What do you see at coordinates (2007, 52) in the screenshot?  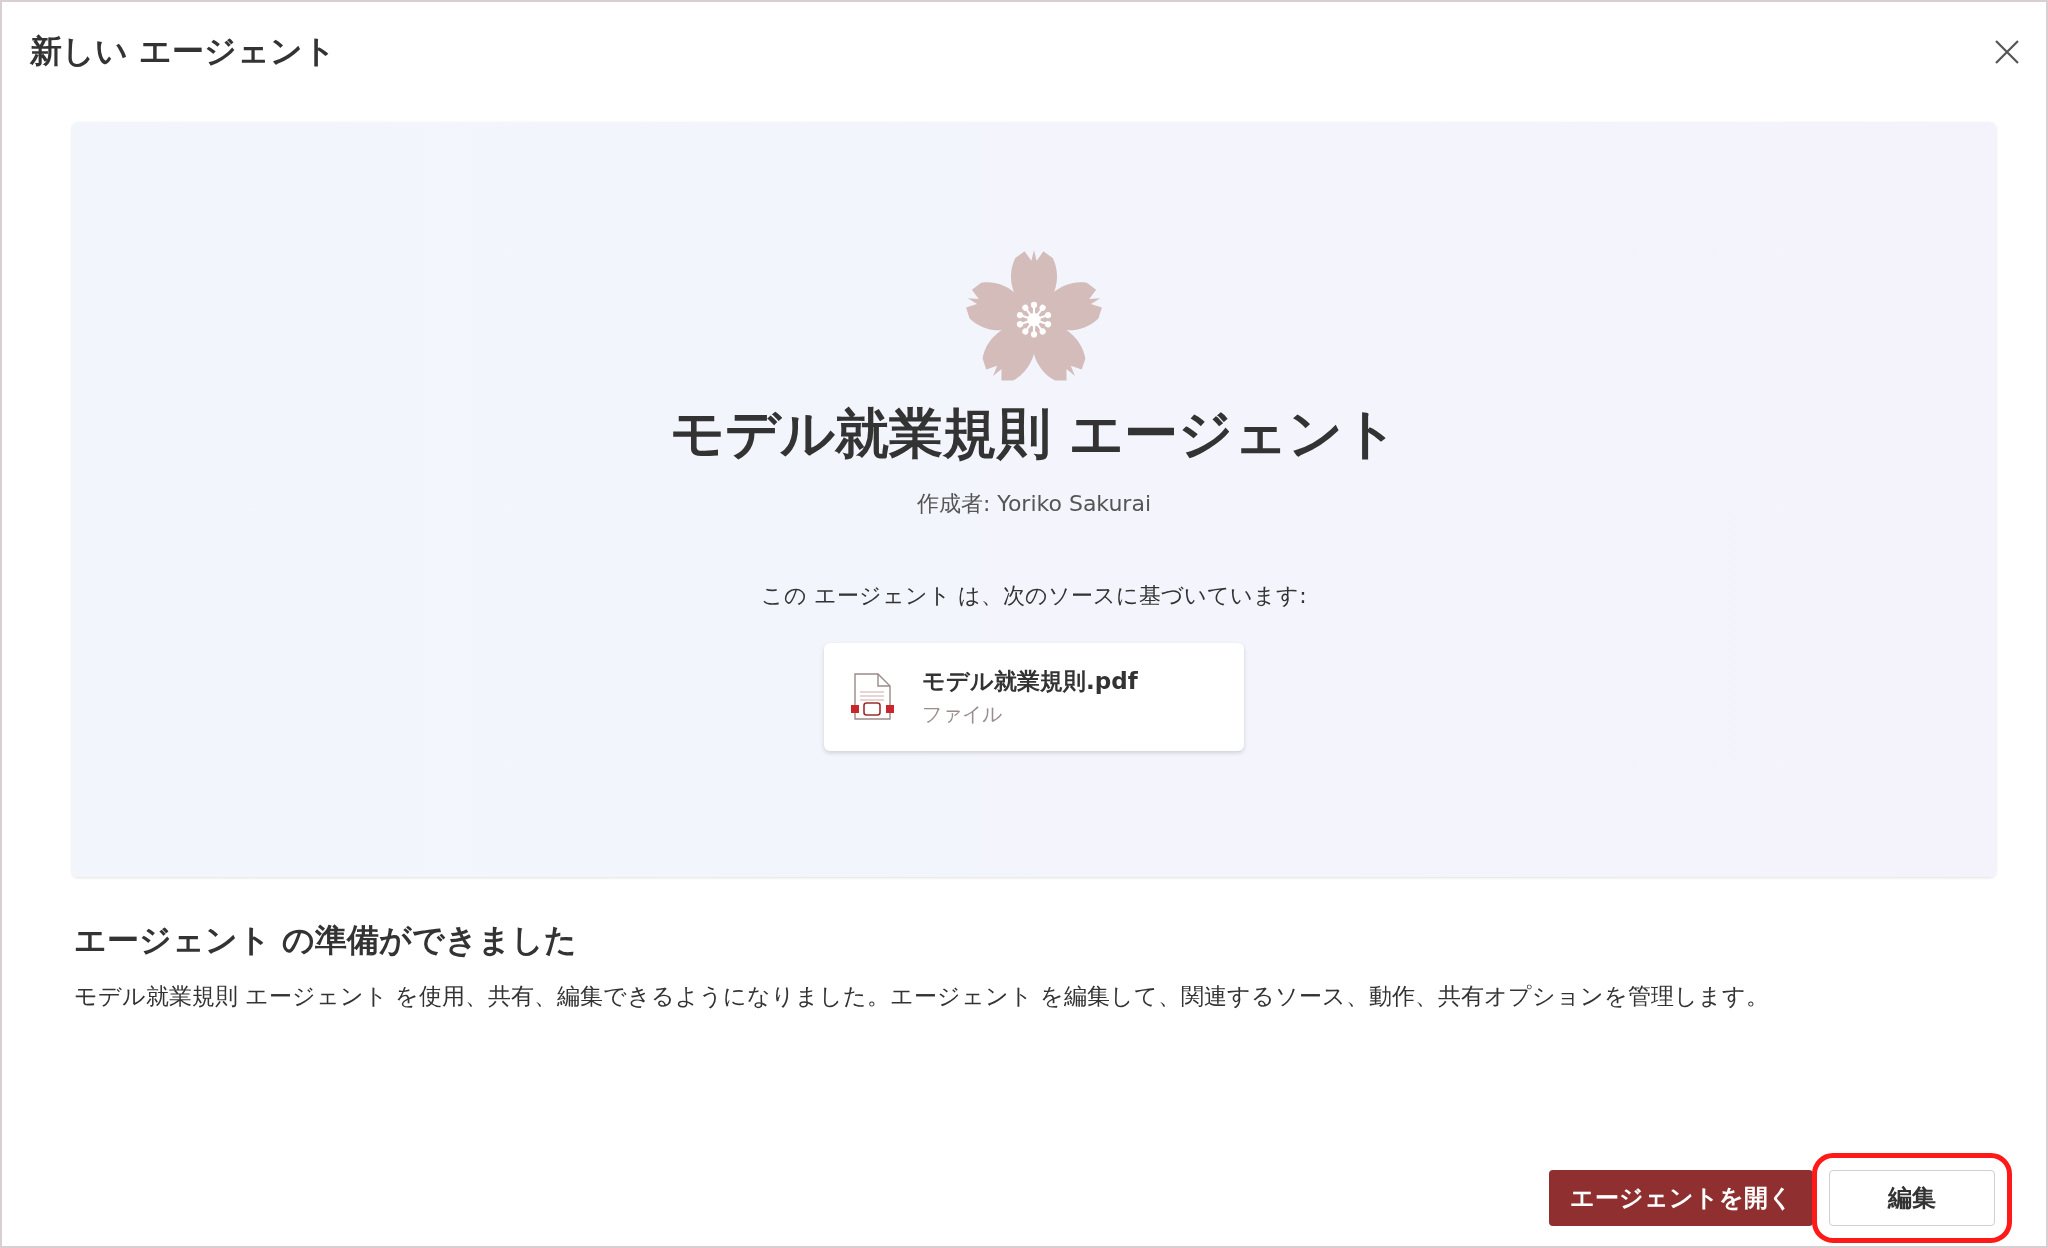 I see `close-icon` at bounding box center [2007, 52].